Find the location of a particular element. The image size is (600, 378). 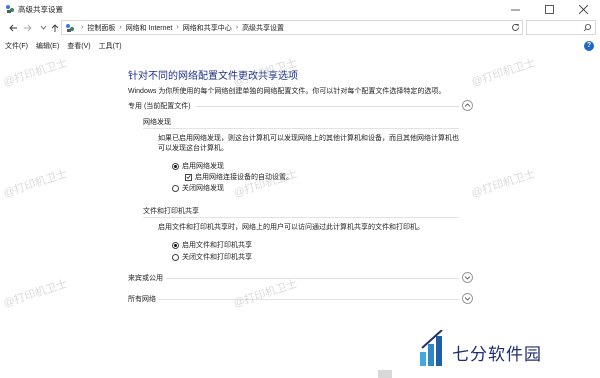

all-networks-label: 所有网络 is located at coordinates (142, 299).